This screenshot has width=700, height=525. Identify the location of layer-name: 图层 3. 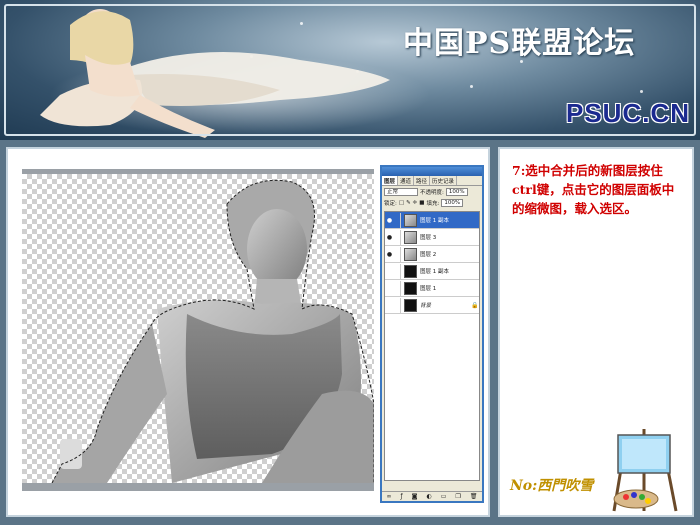
(428, 238).